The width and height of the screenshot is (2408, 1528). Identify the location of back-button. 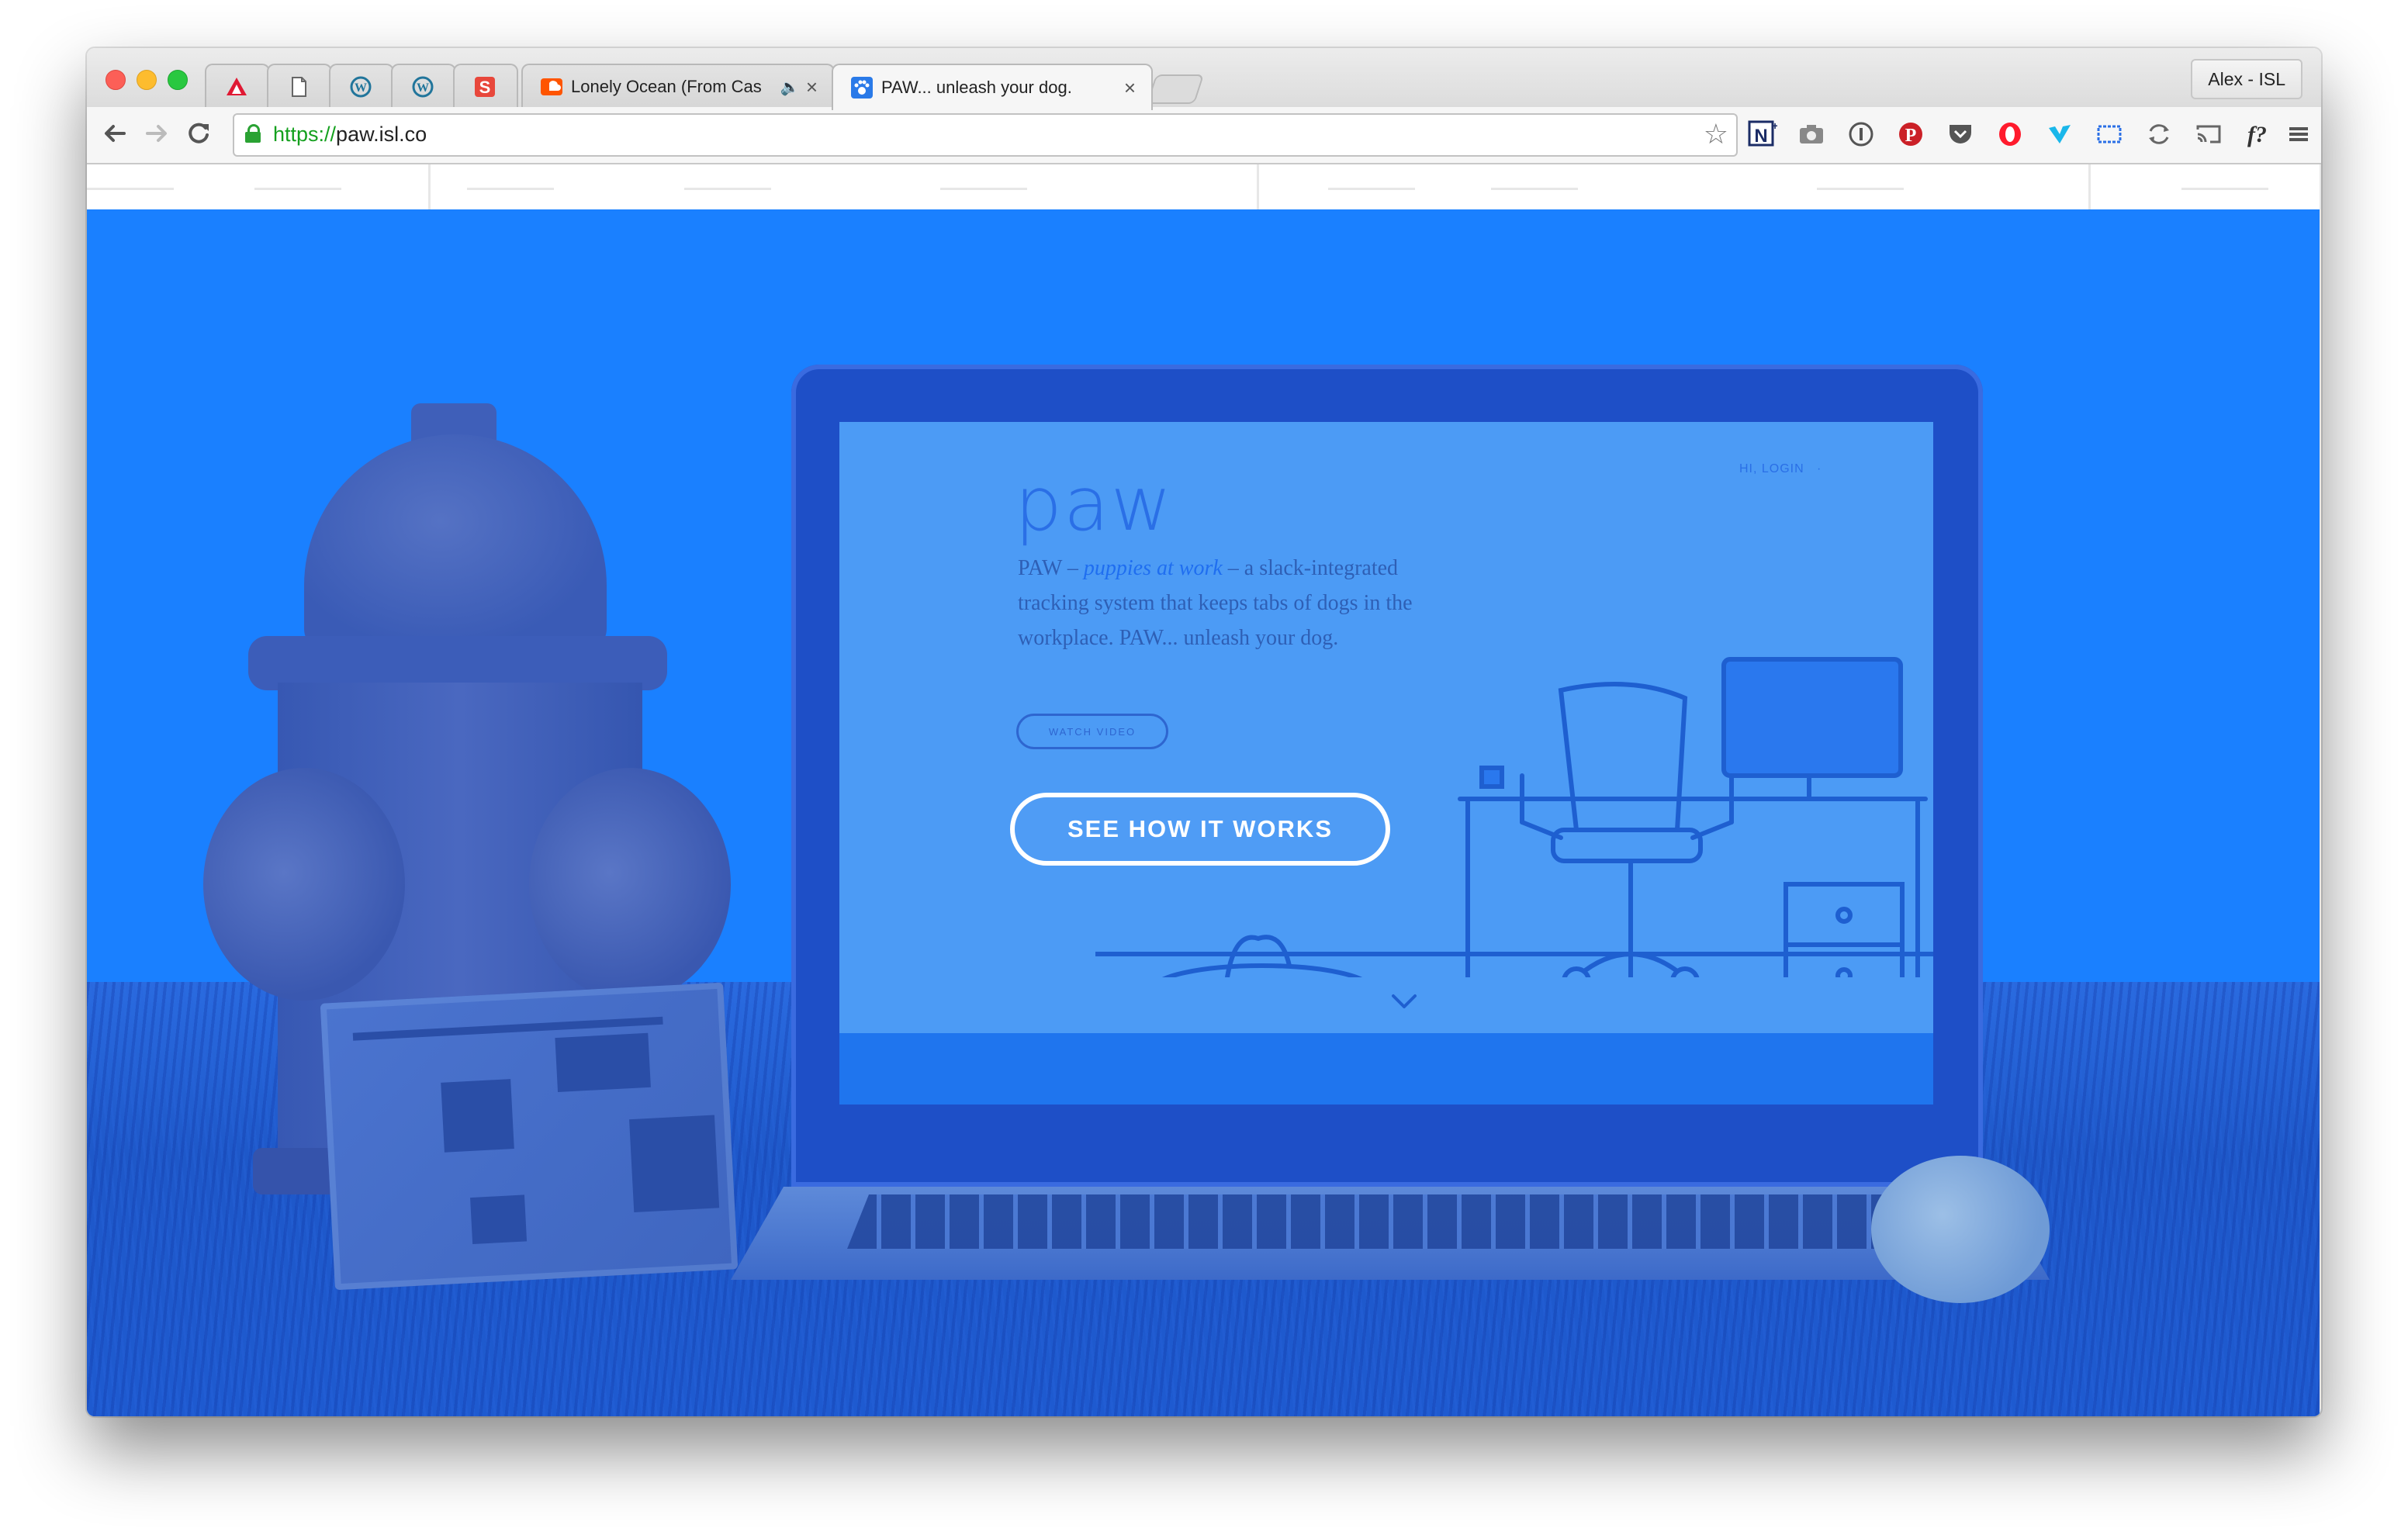
(115, 133).